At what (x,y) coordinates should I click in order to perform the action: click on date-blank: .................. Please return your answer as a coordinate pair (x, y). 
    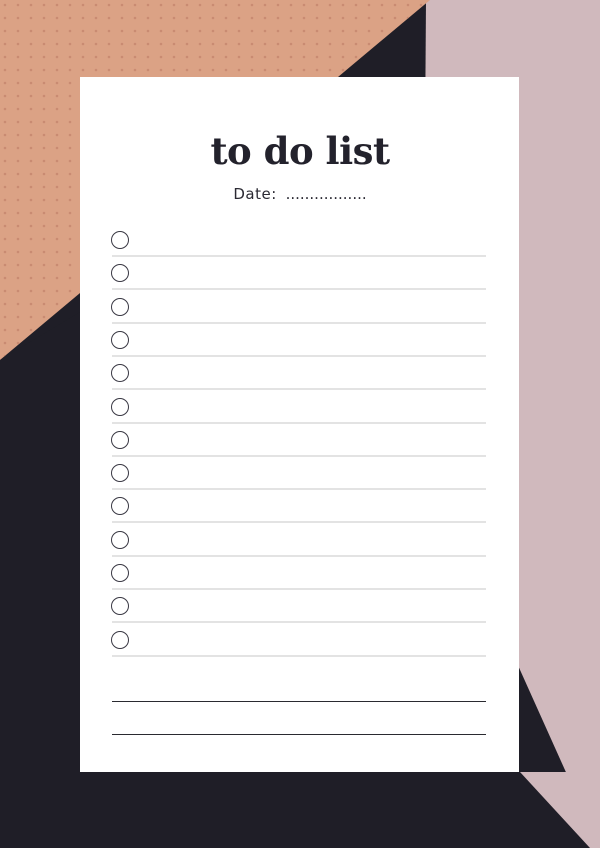
    Looking at the image, I should click on (326, 194).